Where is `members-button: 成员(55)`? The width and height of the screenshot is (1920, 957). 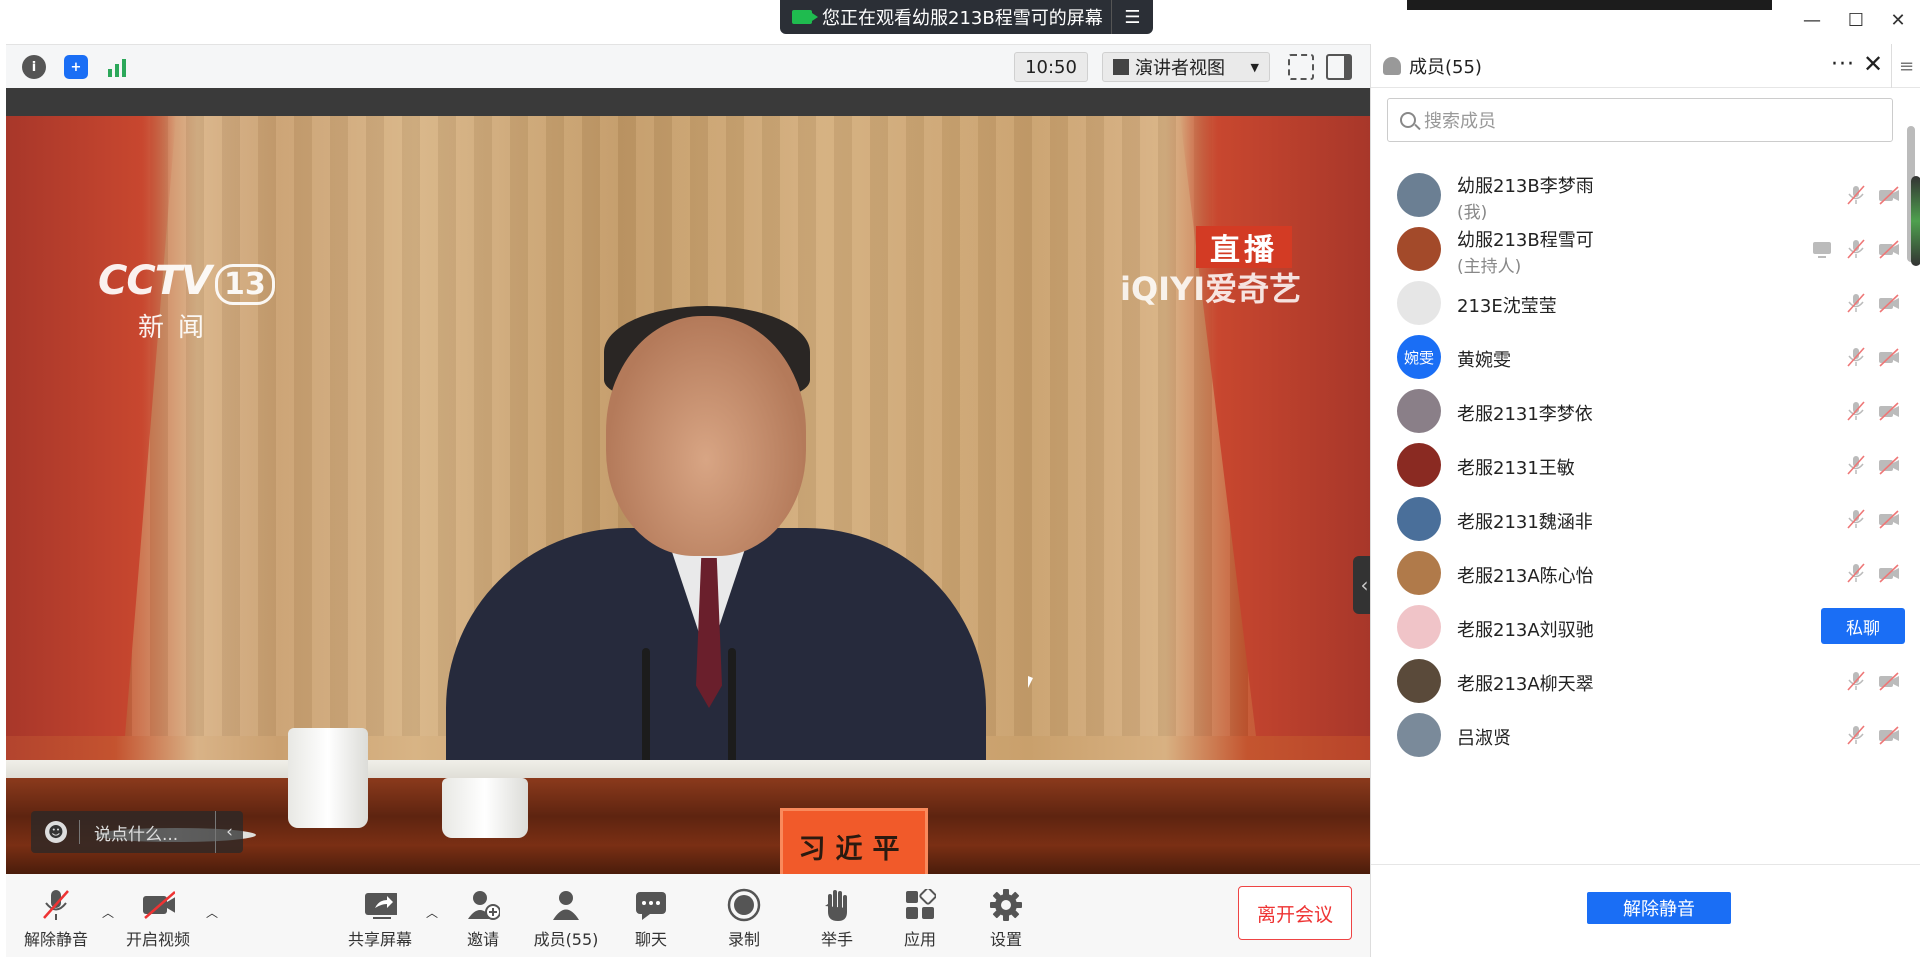 members-button: 成员(55) is located at coordinates (566, 919).